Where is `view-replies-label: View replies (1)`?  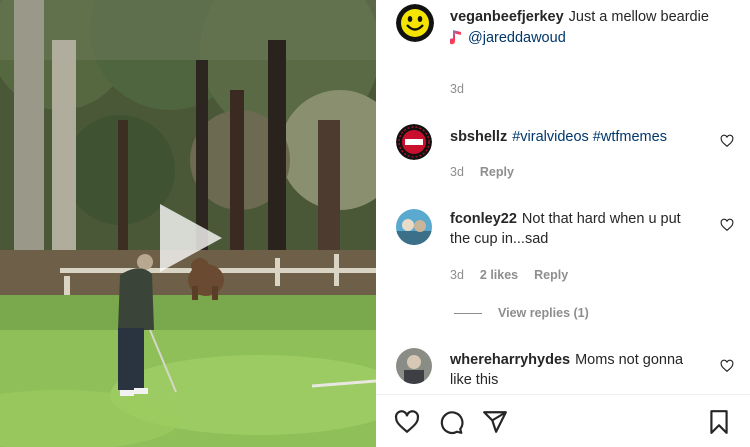
view-replies-label: View replies (1) is located at coordinates (543, 313).